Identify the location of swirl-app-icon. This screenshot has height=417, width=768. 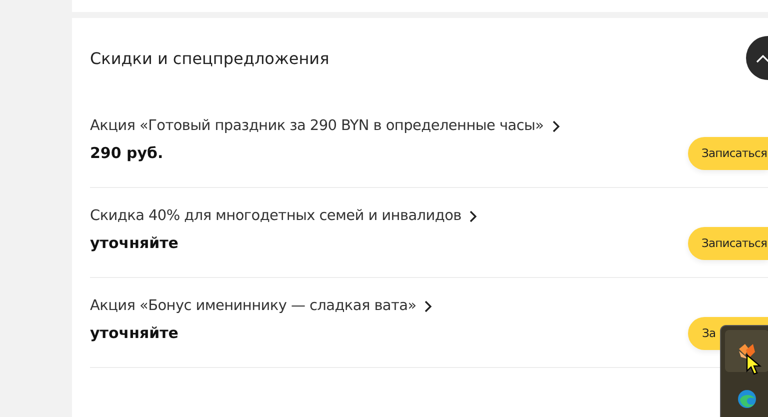
(747, 399).